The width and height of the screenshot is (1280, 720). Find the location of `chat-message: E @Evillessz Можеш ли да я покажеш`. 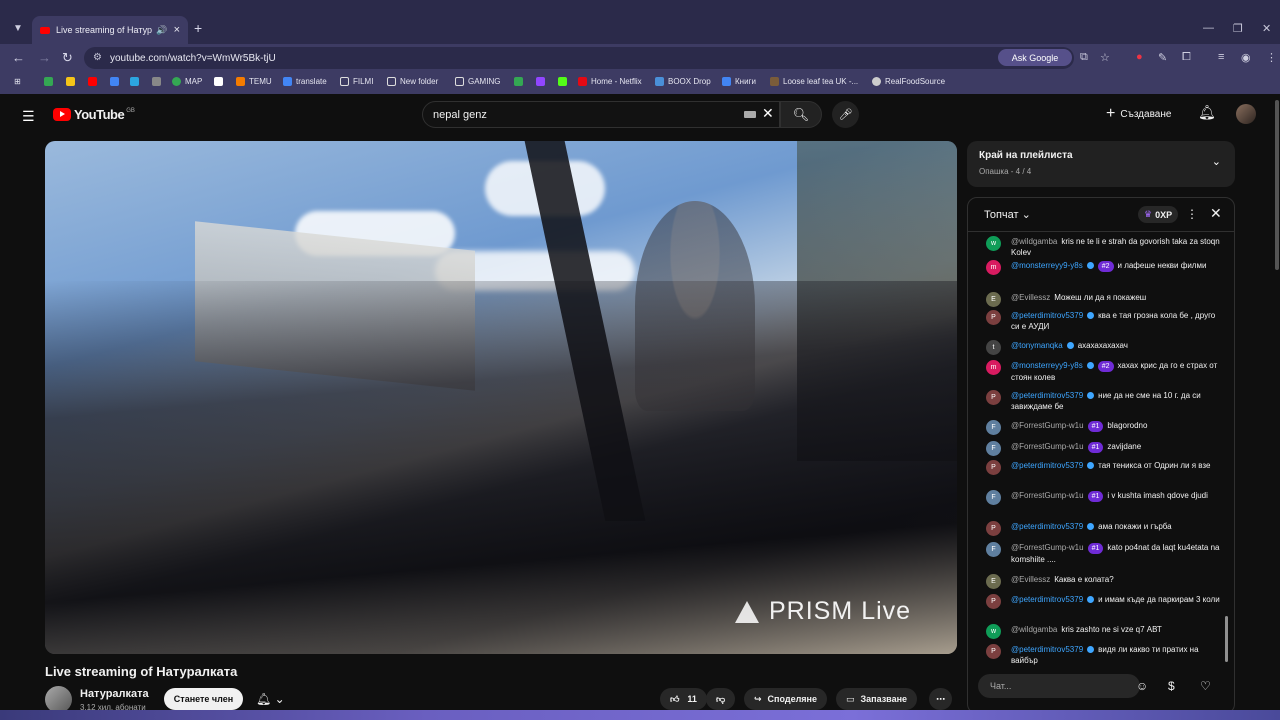

chat-message: E @Evillessz Можеш ли да я покажеш is located at coordinates (1104, 299).